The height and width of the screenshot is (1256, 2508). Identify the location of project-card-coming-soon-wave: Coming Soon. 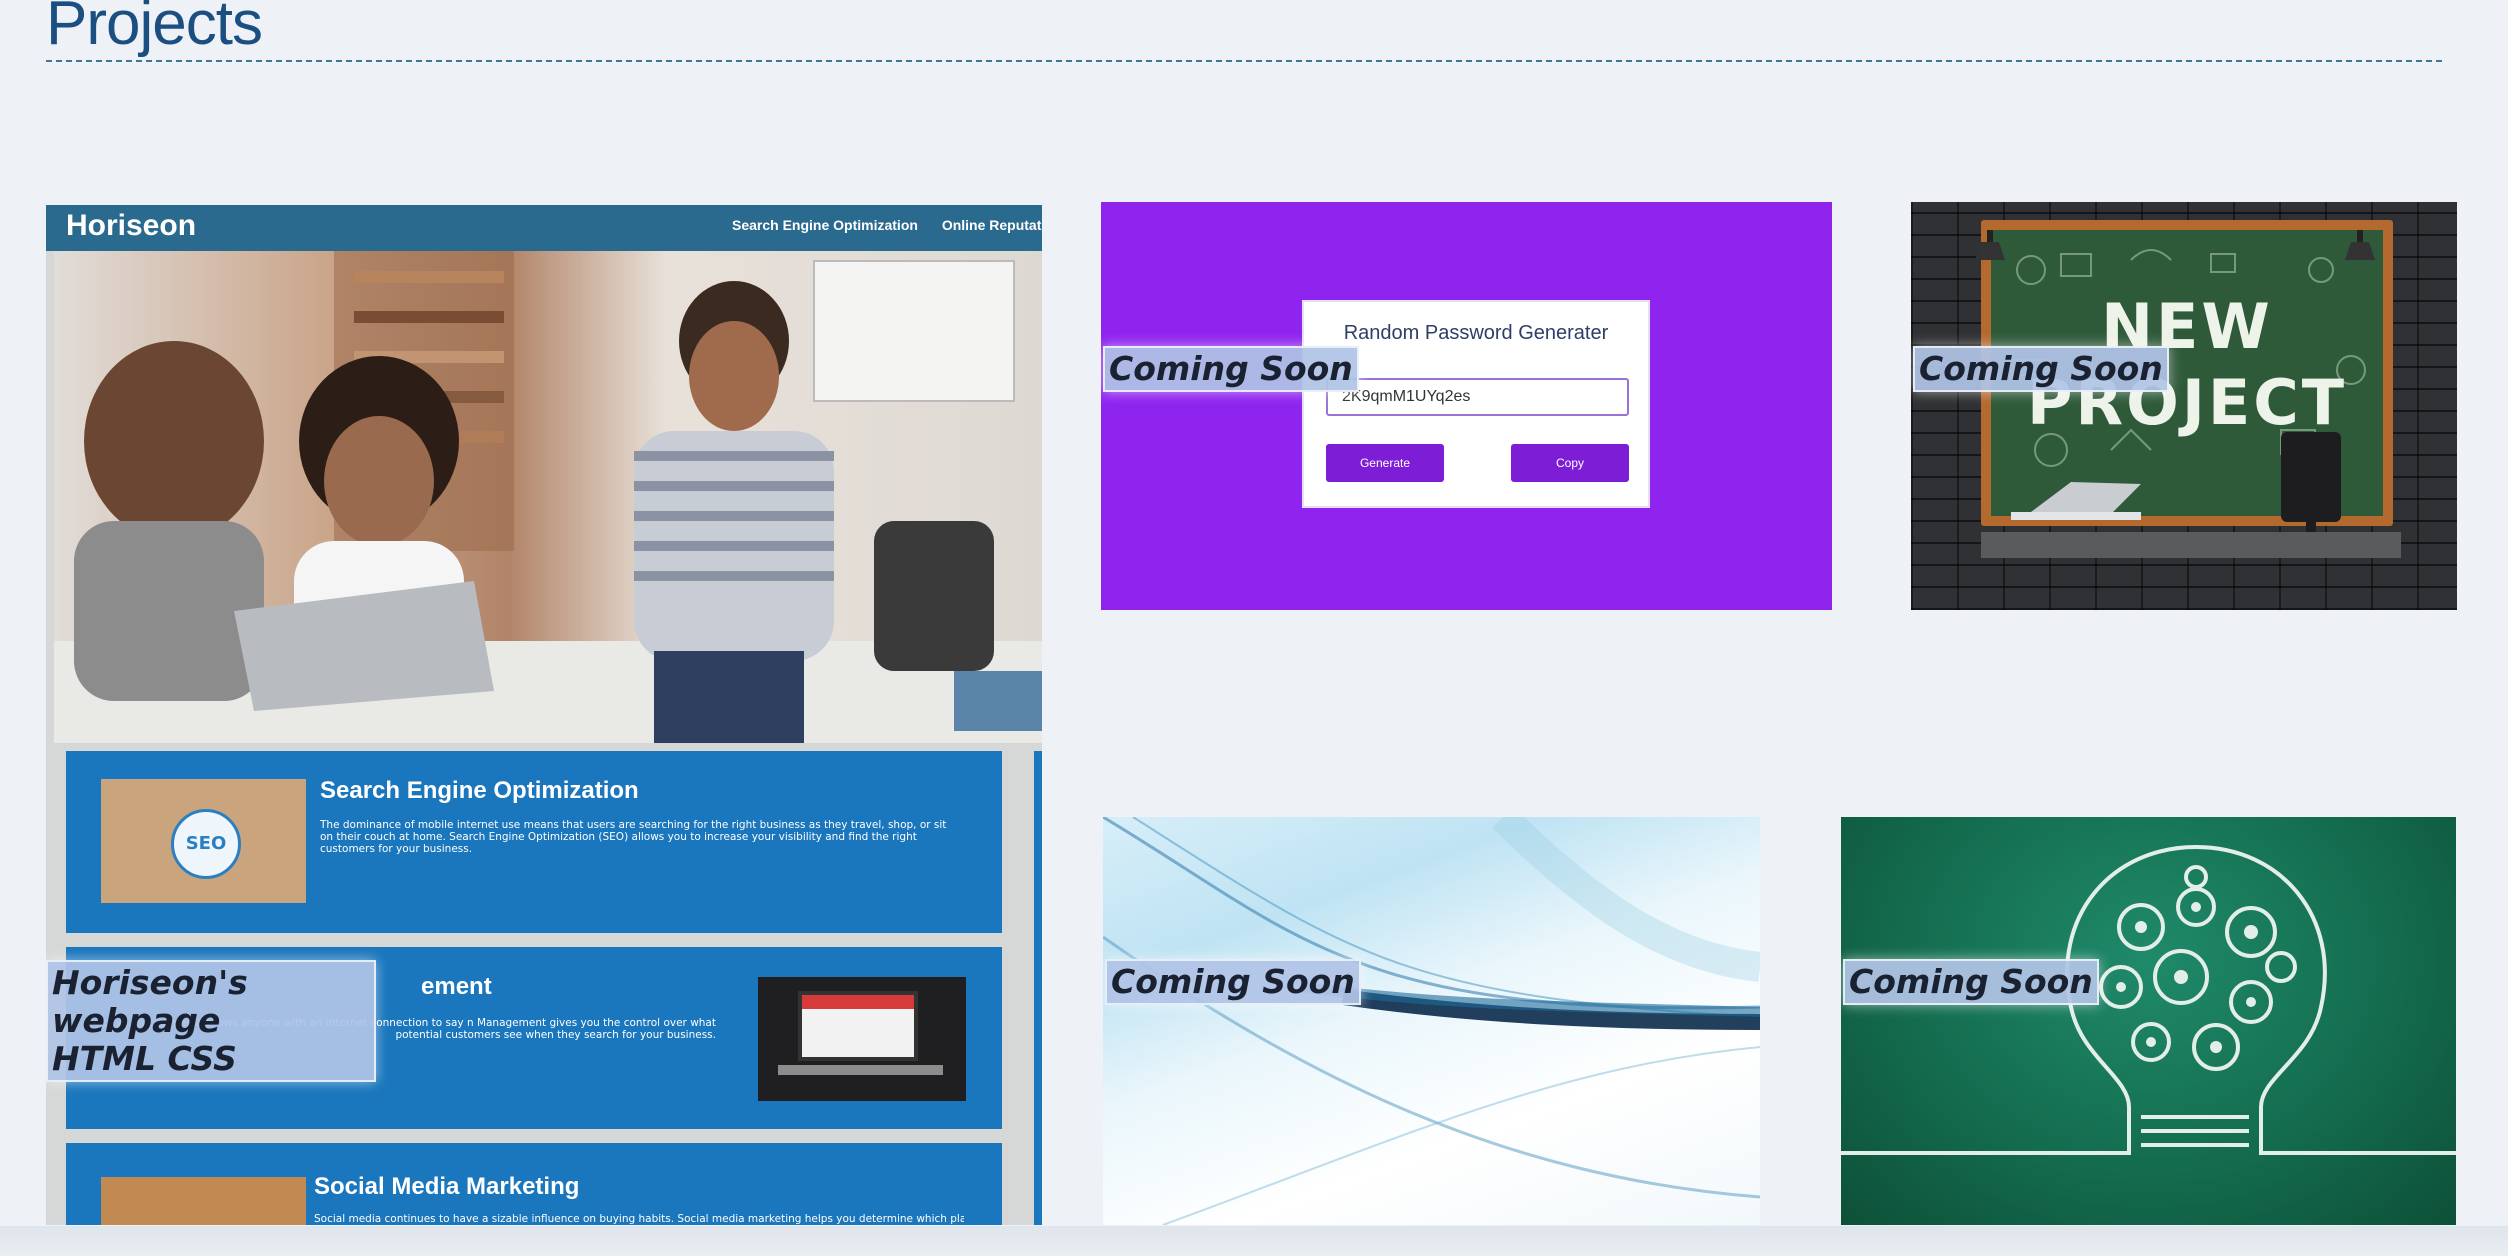
(1431, 1021).